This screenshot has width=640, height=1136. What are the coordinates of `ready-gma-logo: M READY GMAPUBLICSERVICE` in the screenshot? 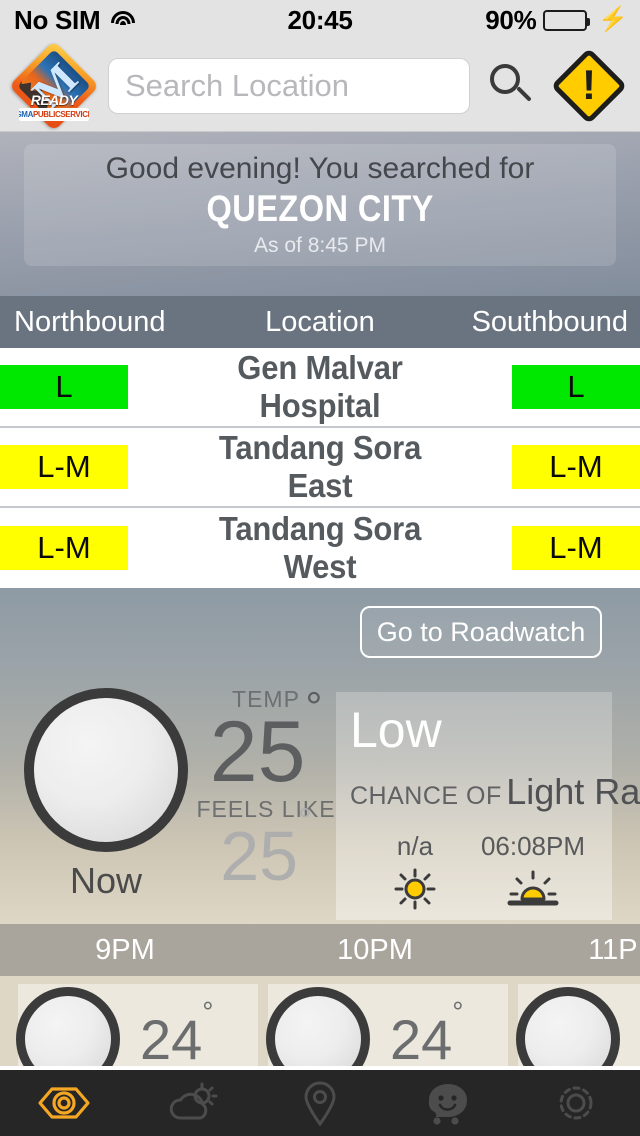 It's located at (54, 85).